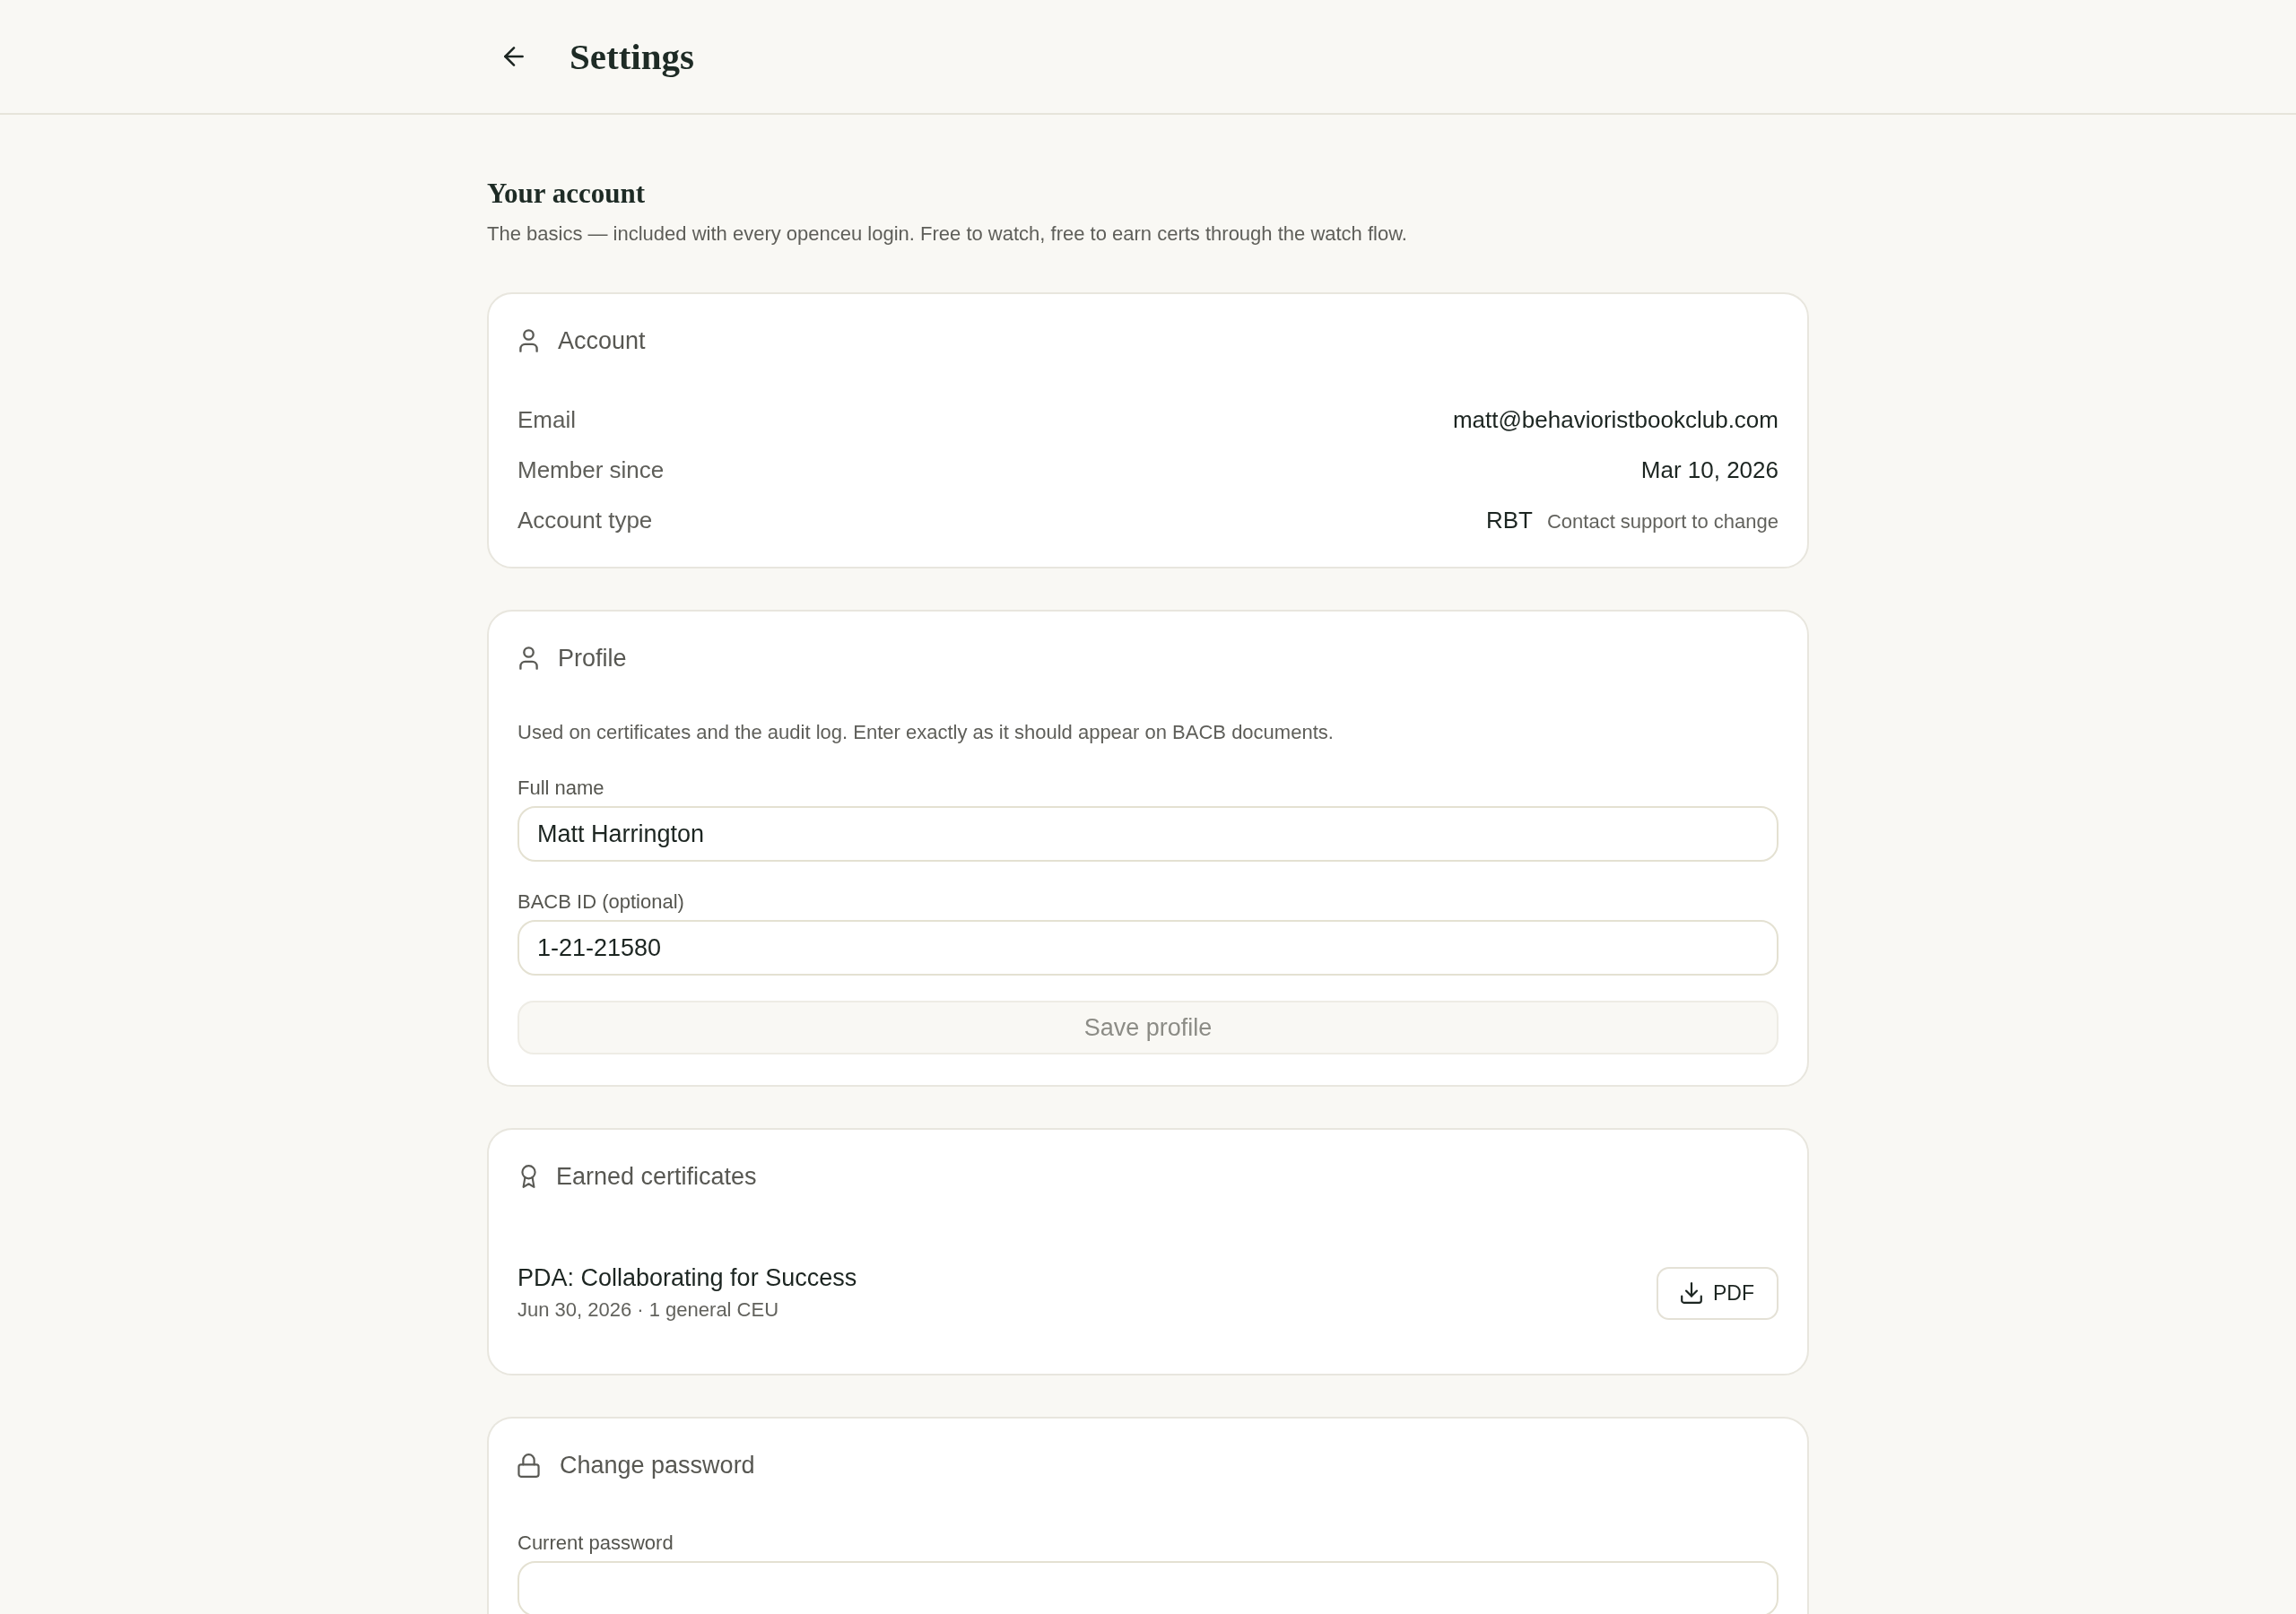  What do you see at coordinates (561, 788) in the screenshot?
I see `field-label: Full name` at bounding box center [561, 788].